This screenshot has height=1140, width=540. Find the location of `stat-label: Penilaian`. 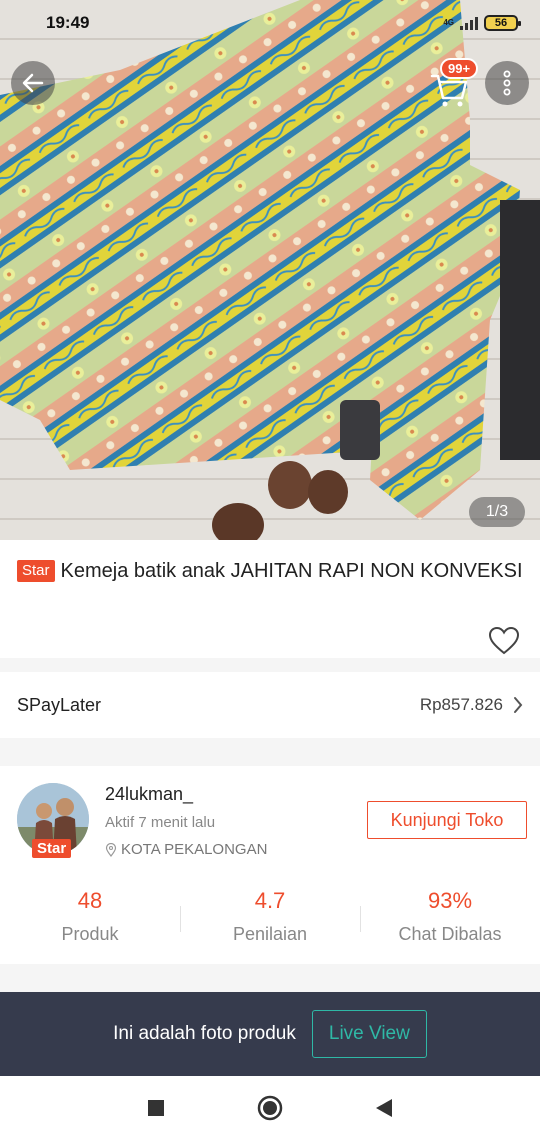

stat-label: Penilaian is located at coordinates (270, 934).